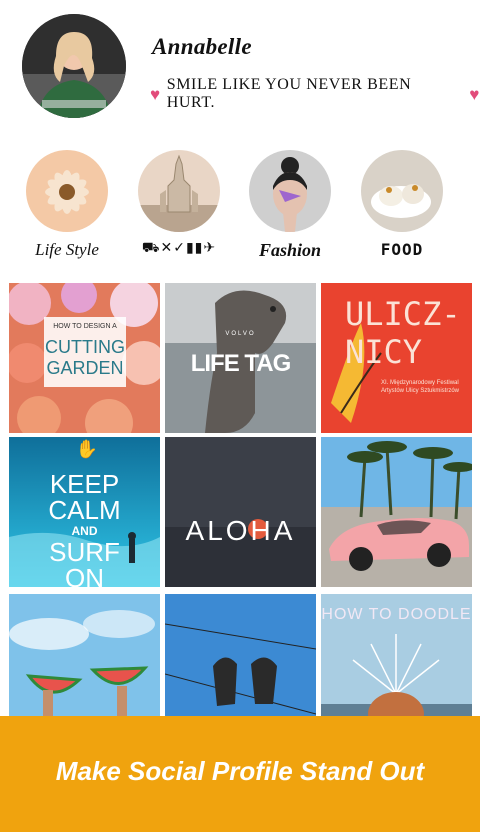 The height and width of the screenshot is (832, 480). I want to click on post-life-tag: VOLVO LIFE TAG, so click(240, 358).